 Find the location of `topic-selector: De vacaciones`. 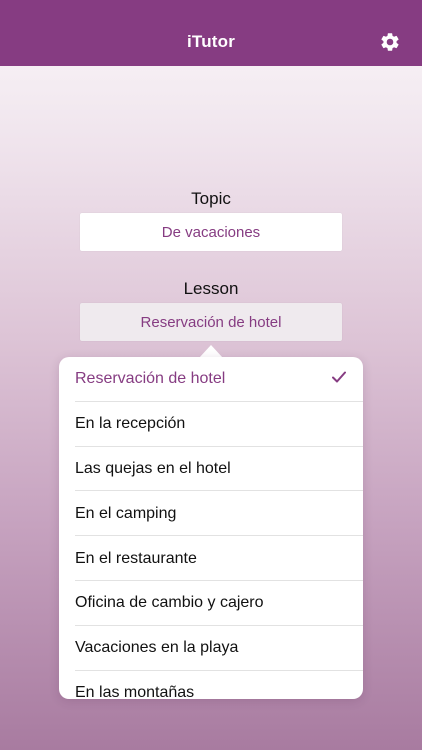

topic-selector: De vacaciones is located at coordinates (211, 232).